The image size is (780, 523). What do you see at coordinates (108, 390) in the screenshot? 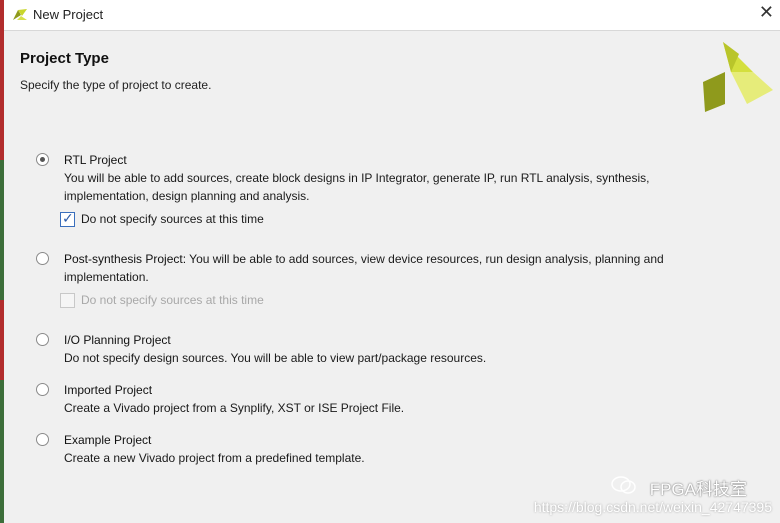
I see `option-title: Imported Project` at bounding box center [108, 390].